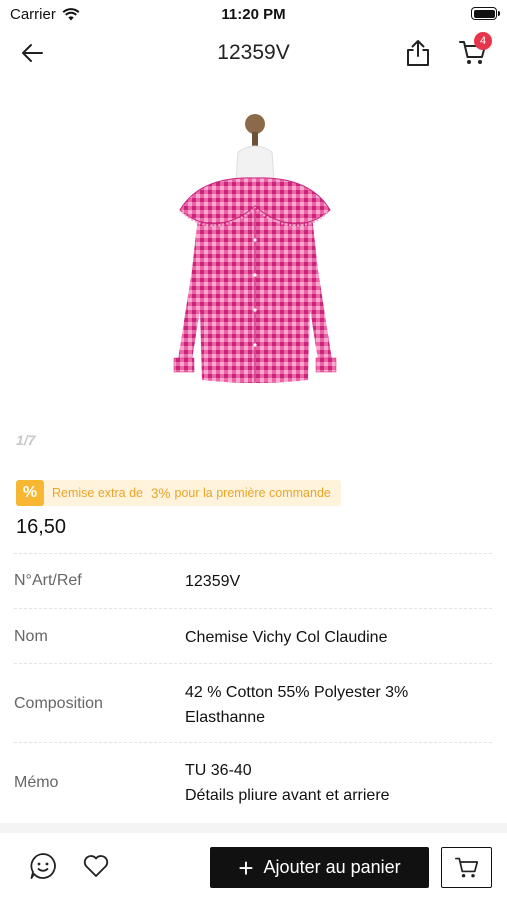 The image size is (507, 900). I want to click on cart-icon, so click(466, 867).